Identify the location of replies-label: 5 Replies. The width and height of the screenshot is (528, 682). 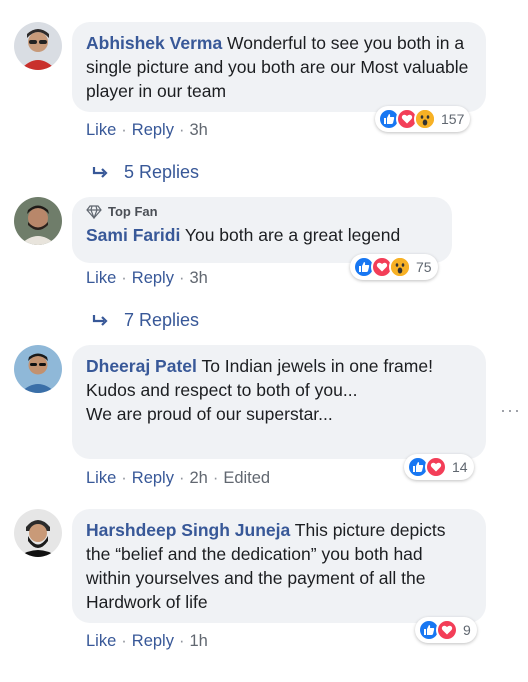
(162, 172).